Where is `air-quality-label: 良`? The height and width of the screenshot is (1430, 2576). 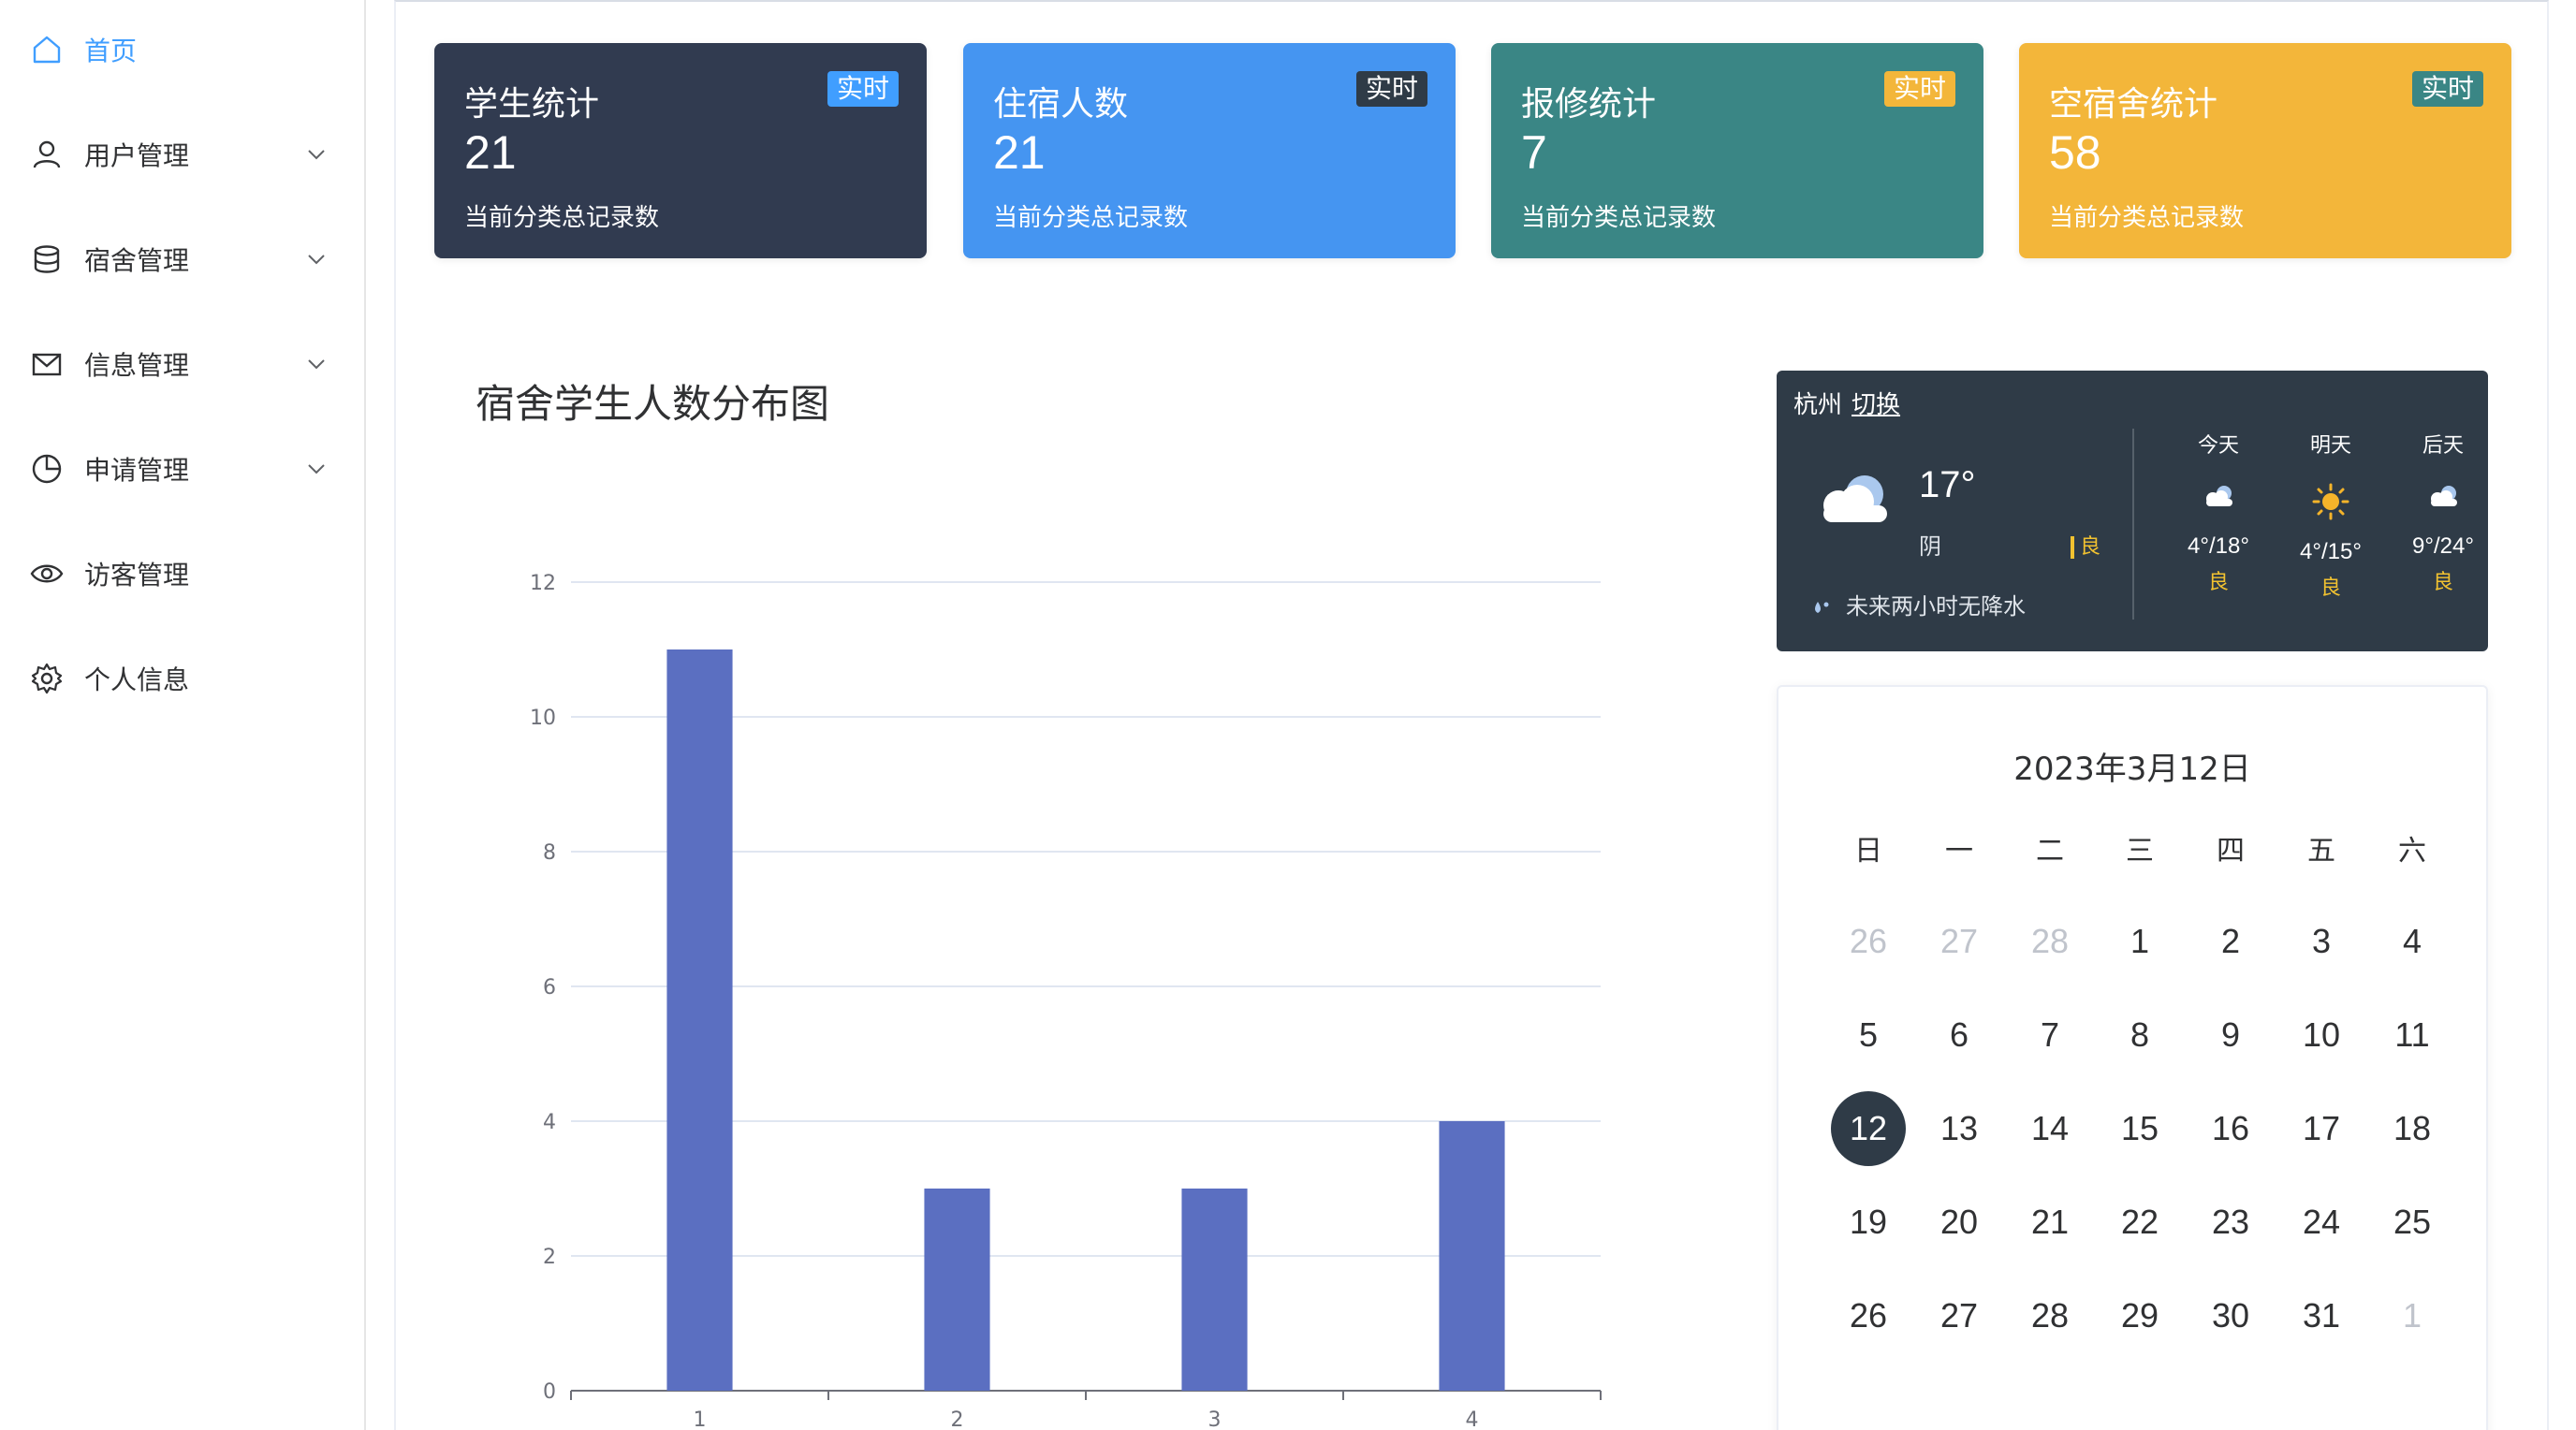 air-quality-label: 良 is located at coordinates (2090, 547).